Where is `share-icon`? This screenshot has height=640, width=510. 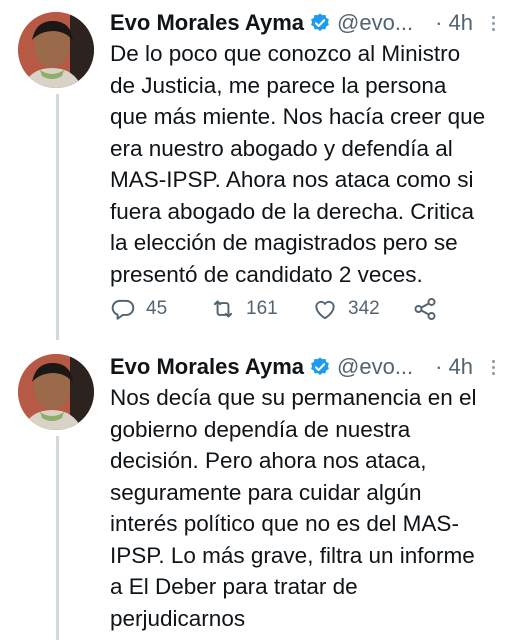
share-icon is located at coordinates (425, 309).